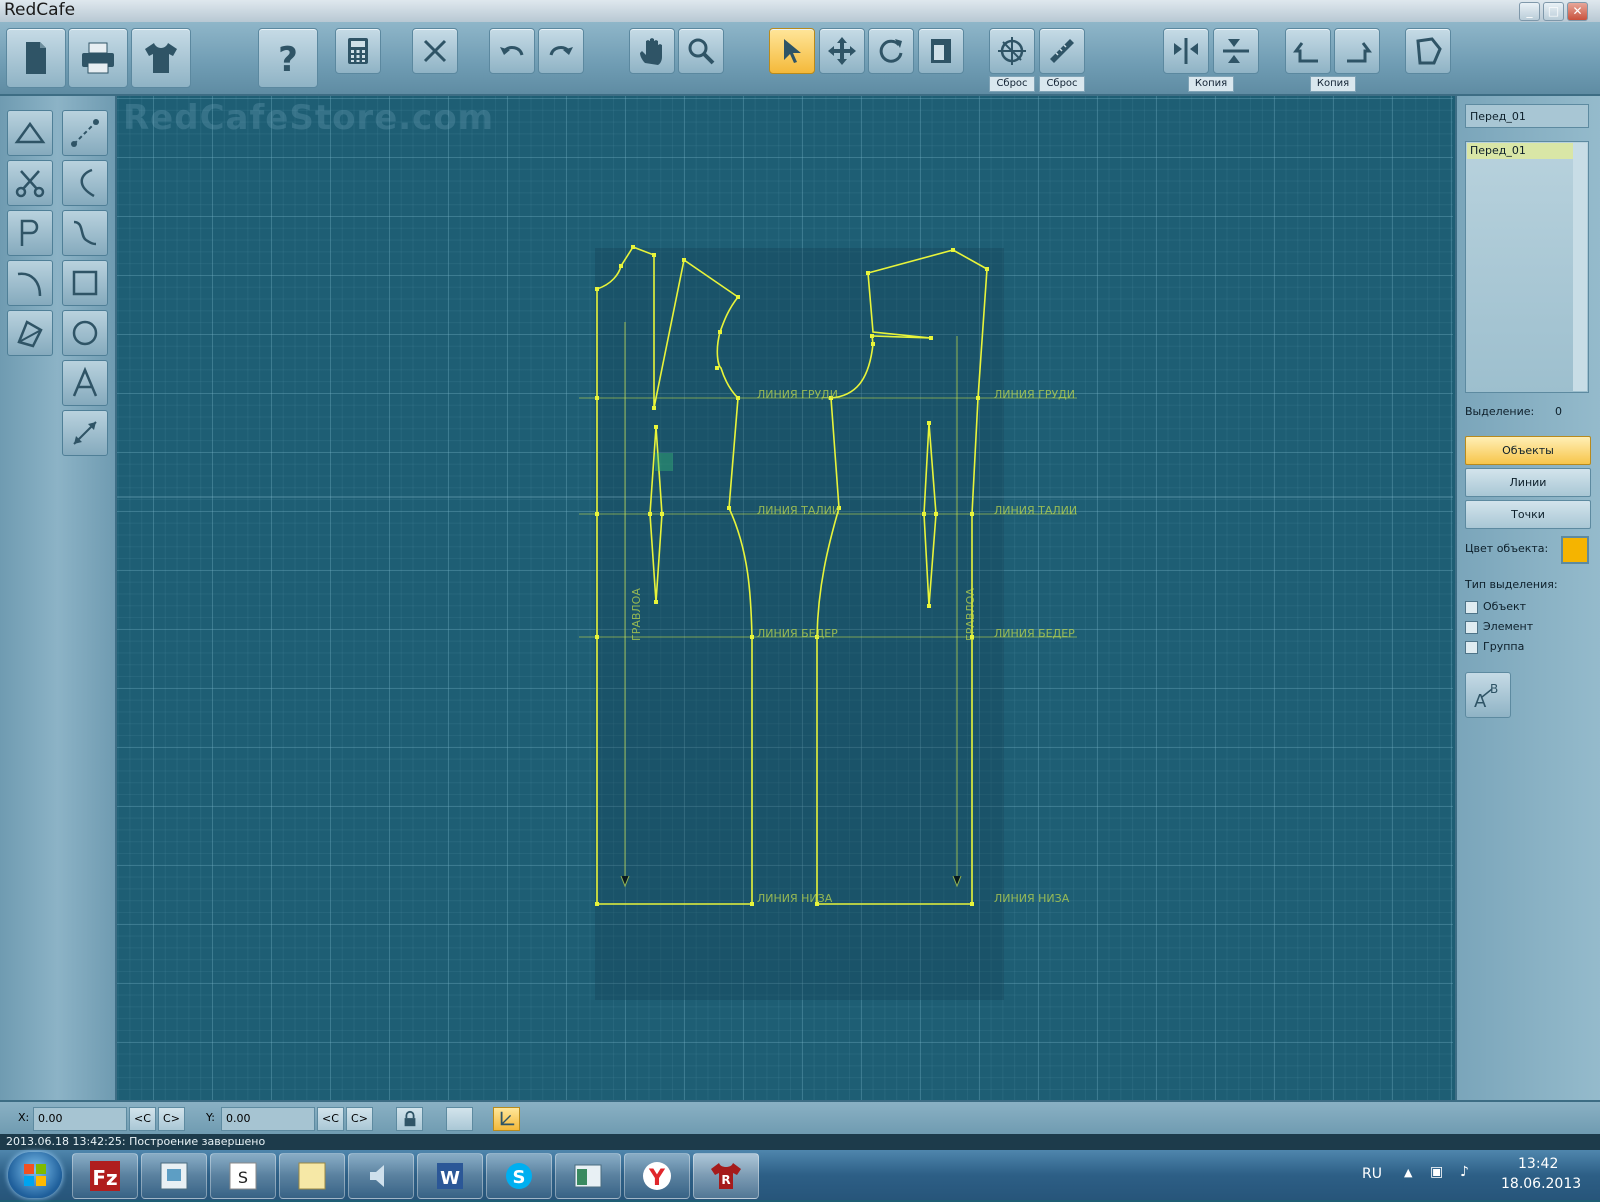  I want to click on waist-line-label-front: ЛИНИЯ ТАЛИИ, so click(1035, 510).